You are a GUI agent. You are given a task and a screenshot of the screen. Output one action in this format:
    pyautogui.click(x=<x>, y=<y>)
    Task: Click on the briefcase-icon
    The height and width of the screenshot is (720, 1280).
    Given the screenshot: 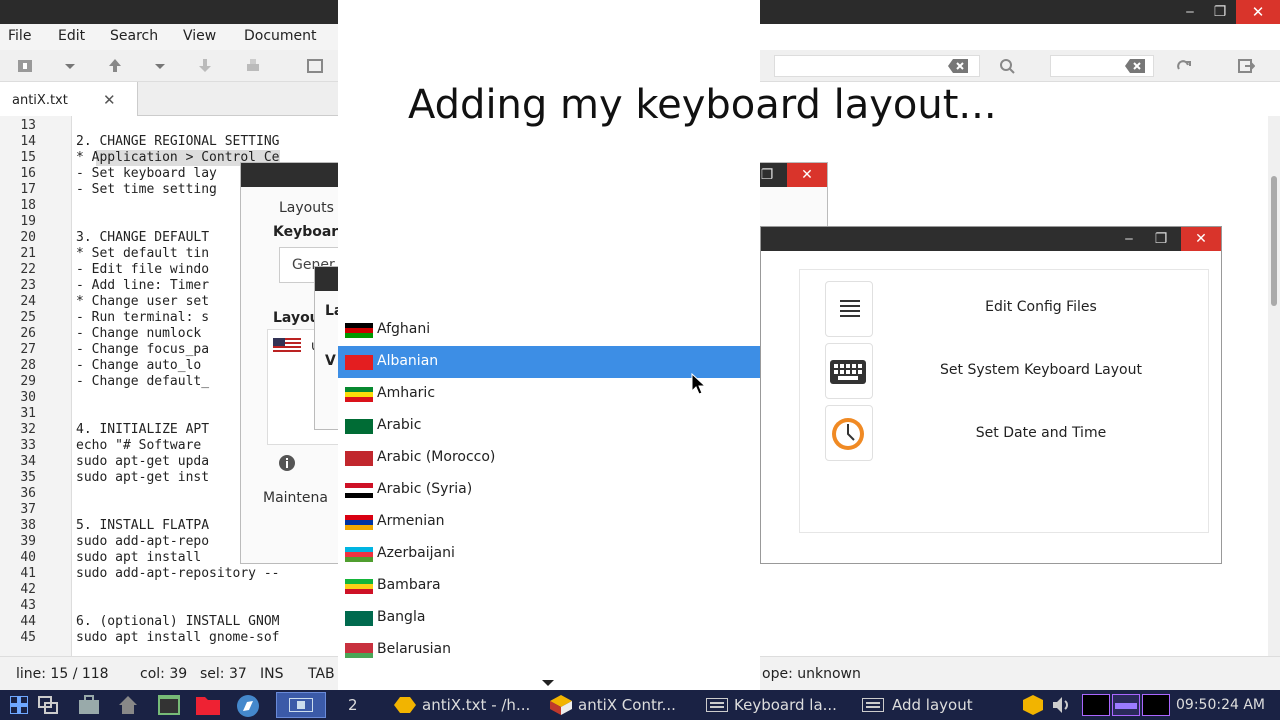 What is the action you would take?
    pyautogui.click(x=89, y=705)
    